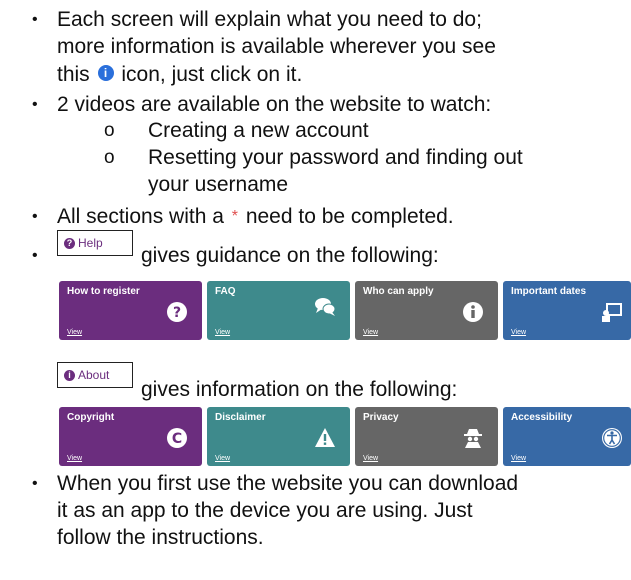 This screenshot has width=631, height=580. I want to click on info-icon: i, so click(105, 73).